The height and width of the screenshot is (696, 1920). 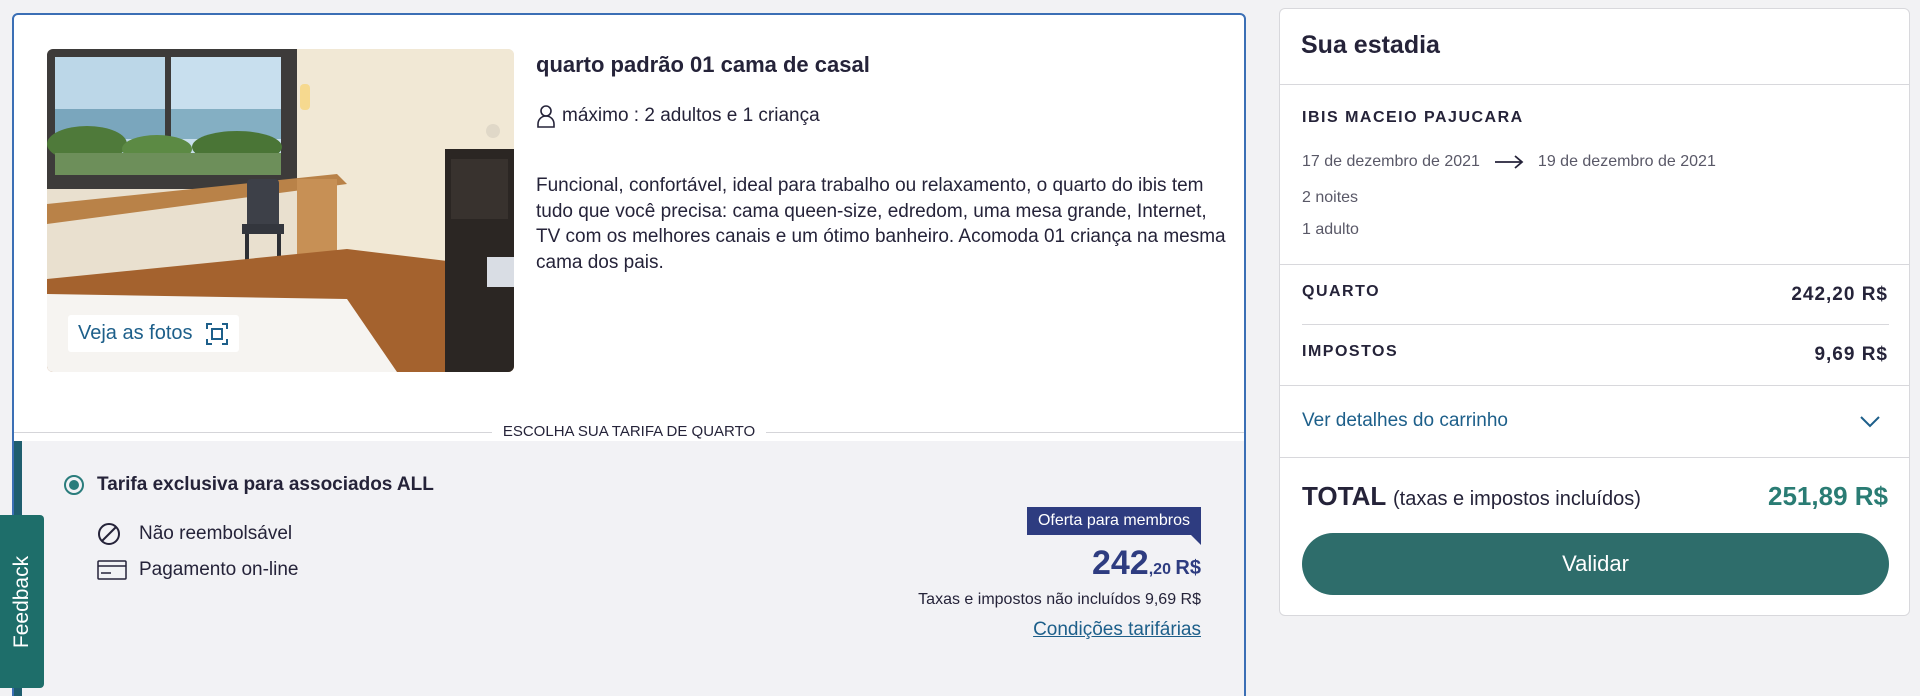 What do you see at coordinates (1341, 291) in the screenshot?
I see `room-line-label: QUARTO` at bounding box center [1341, 291].